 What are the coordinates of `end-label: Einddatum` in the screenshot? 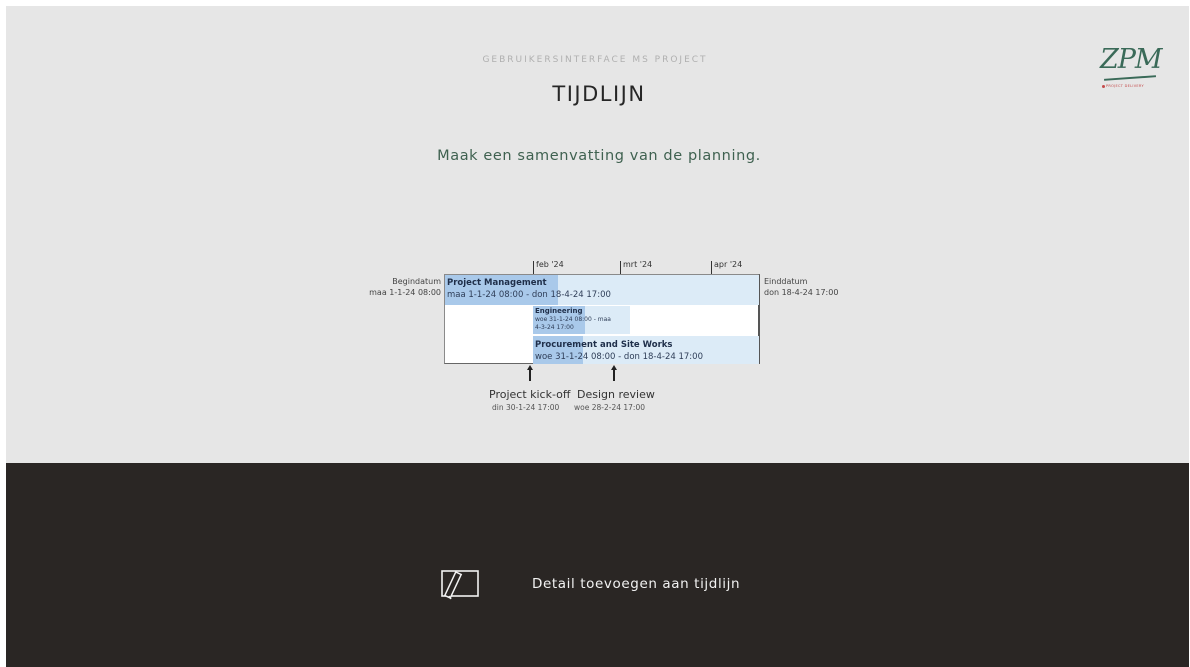 It's located at (786, 281).